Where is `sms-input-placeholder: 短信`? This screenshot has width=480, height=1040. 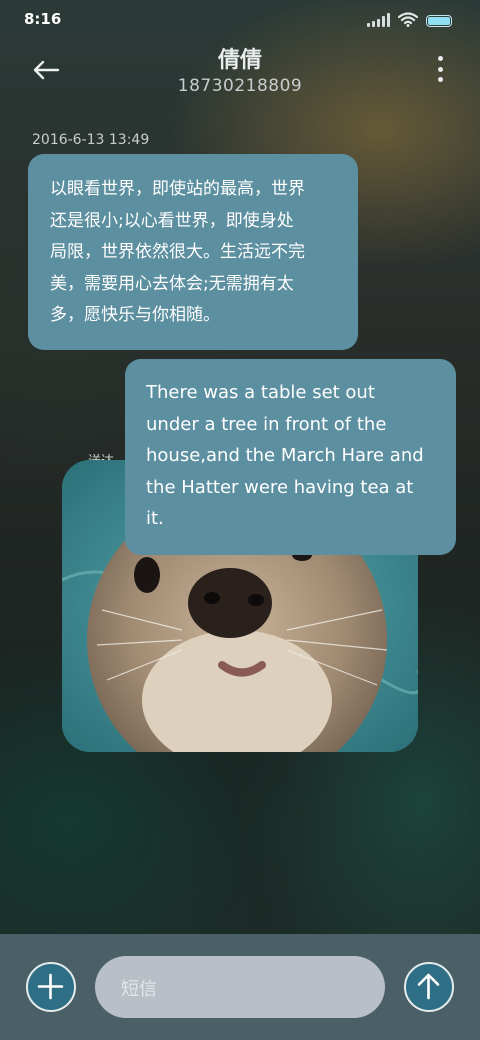
sms-input-placeholder: 短信 is located at coordinates (139, 989).